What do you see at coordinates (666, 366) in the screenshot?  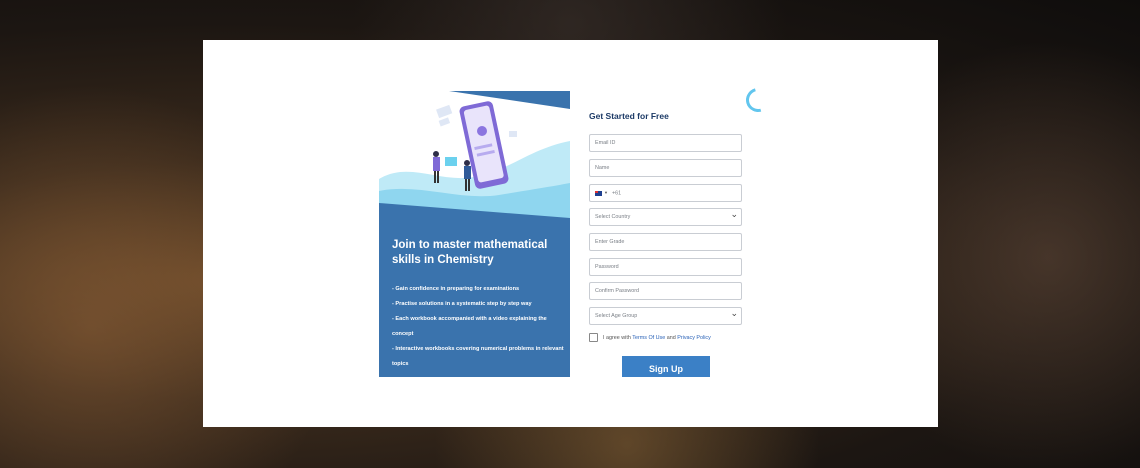 I see `signup-button: Sign Up` at bounding box center [666, 366].